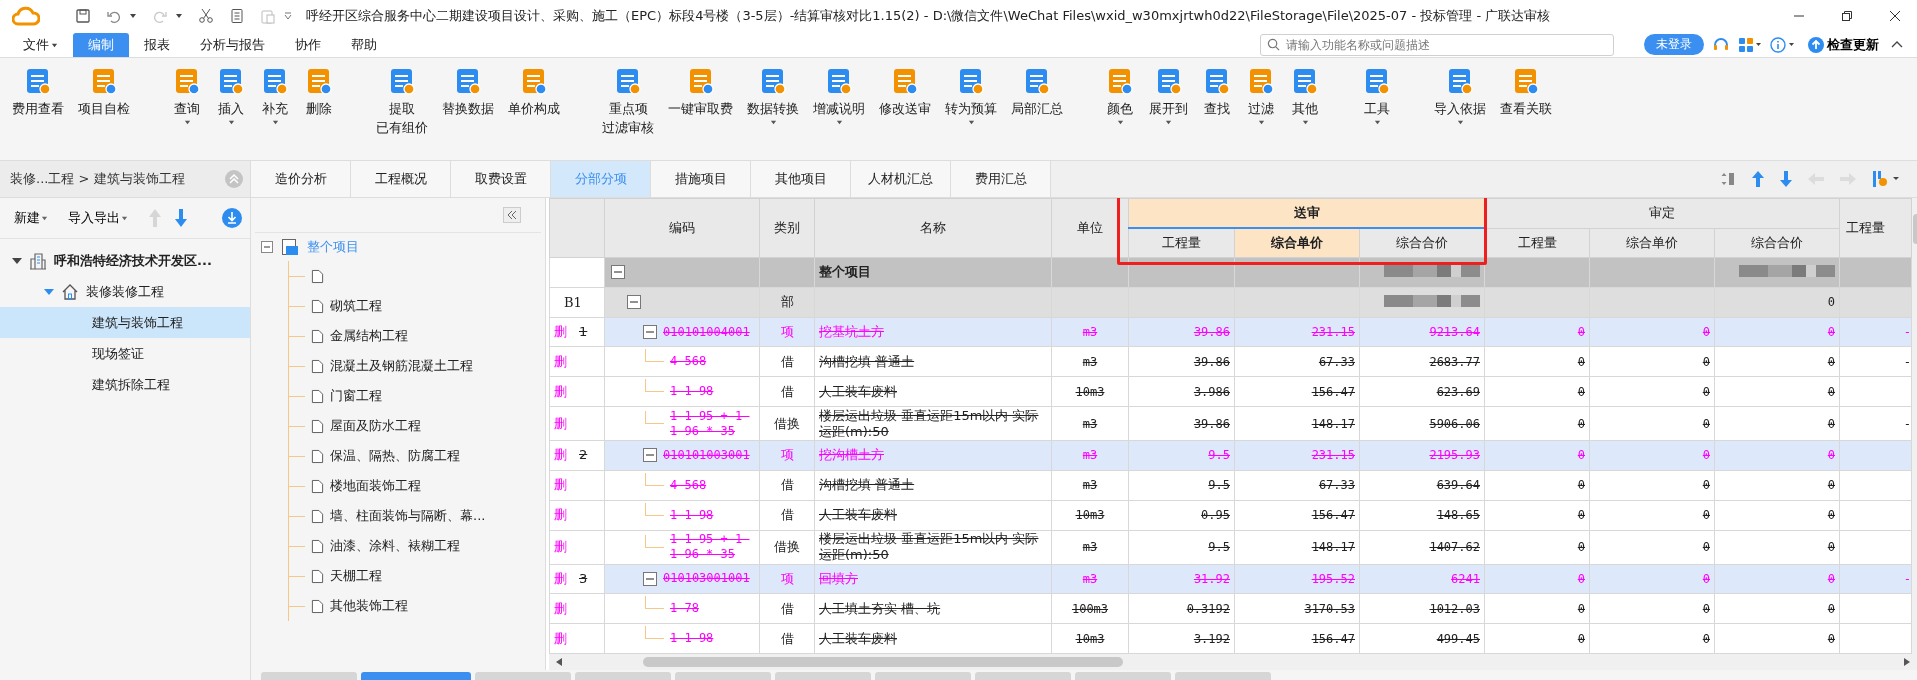 The height and width of the screenshot is (680, 1917). I want to click on ribbon-button: 导入依据, so click(1460, 96).